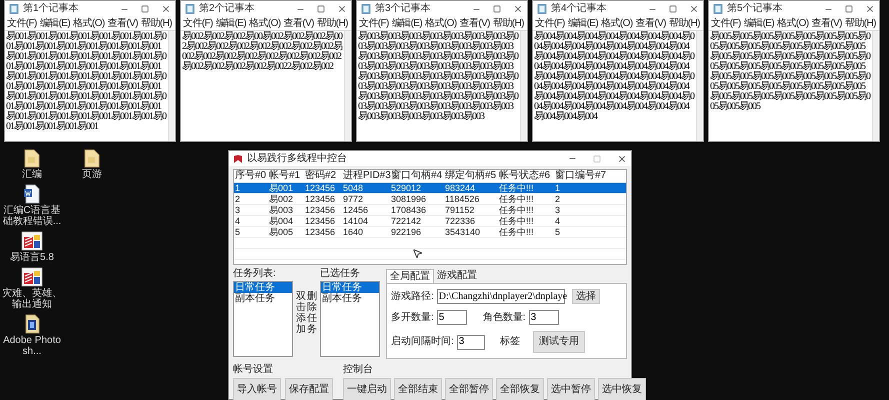 The image size is (889, 400). What do you see at coordinates (410, 276) in the screenshot?
I see `tab: 全局配置` at bounding box center [410, 276].